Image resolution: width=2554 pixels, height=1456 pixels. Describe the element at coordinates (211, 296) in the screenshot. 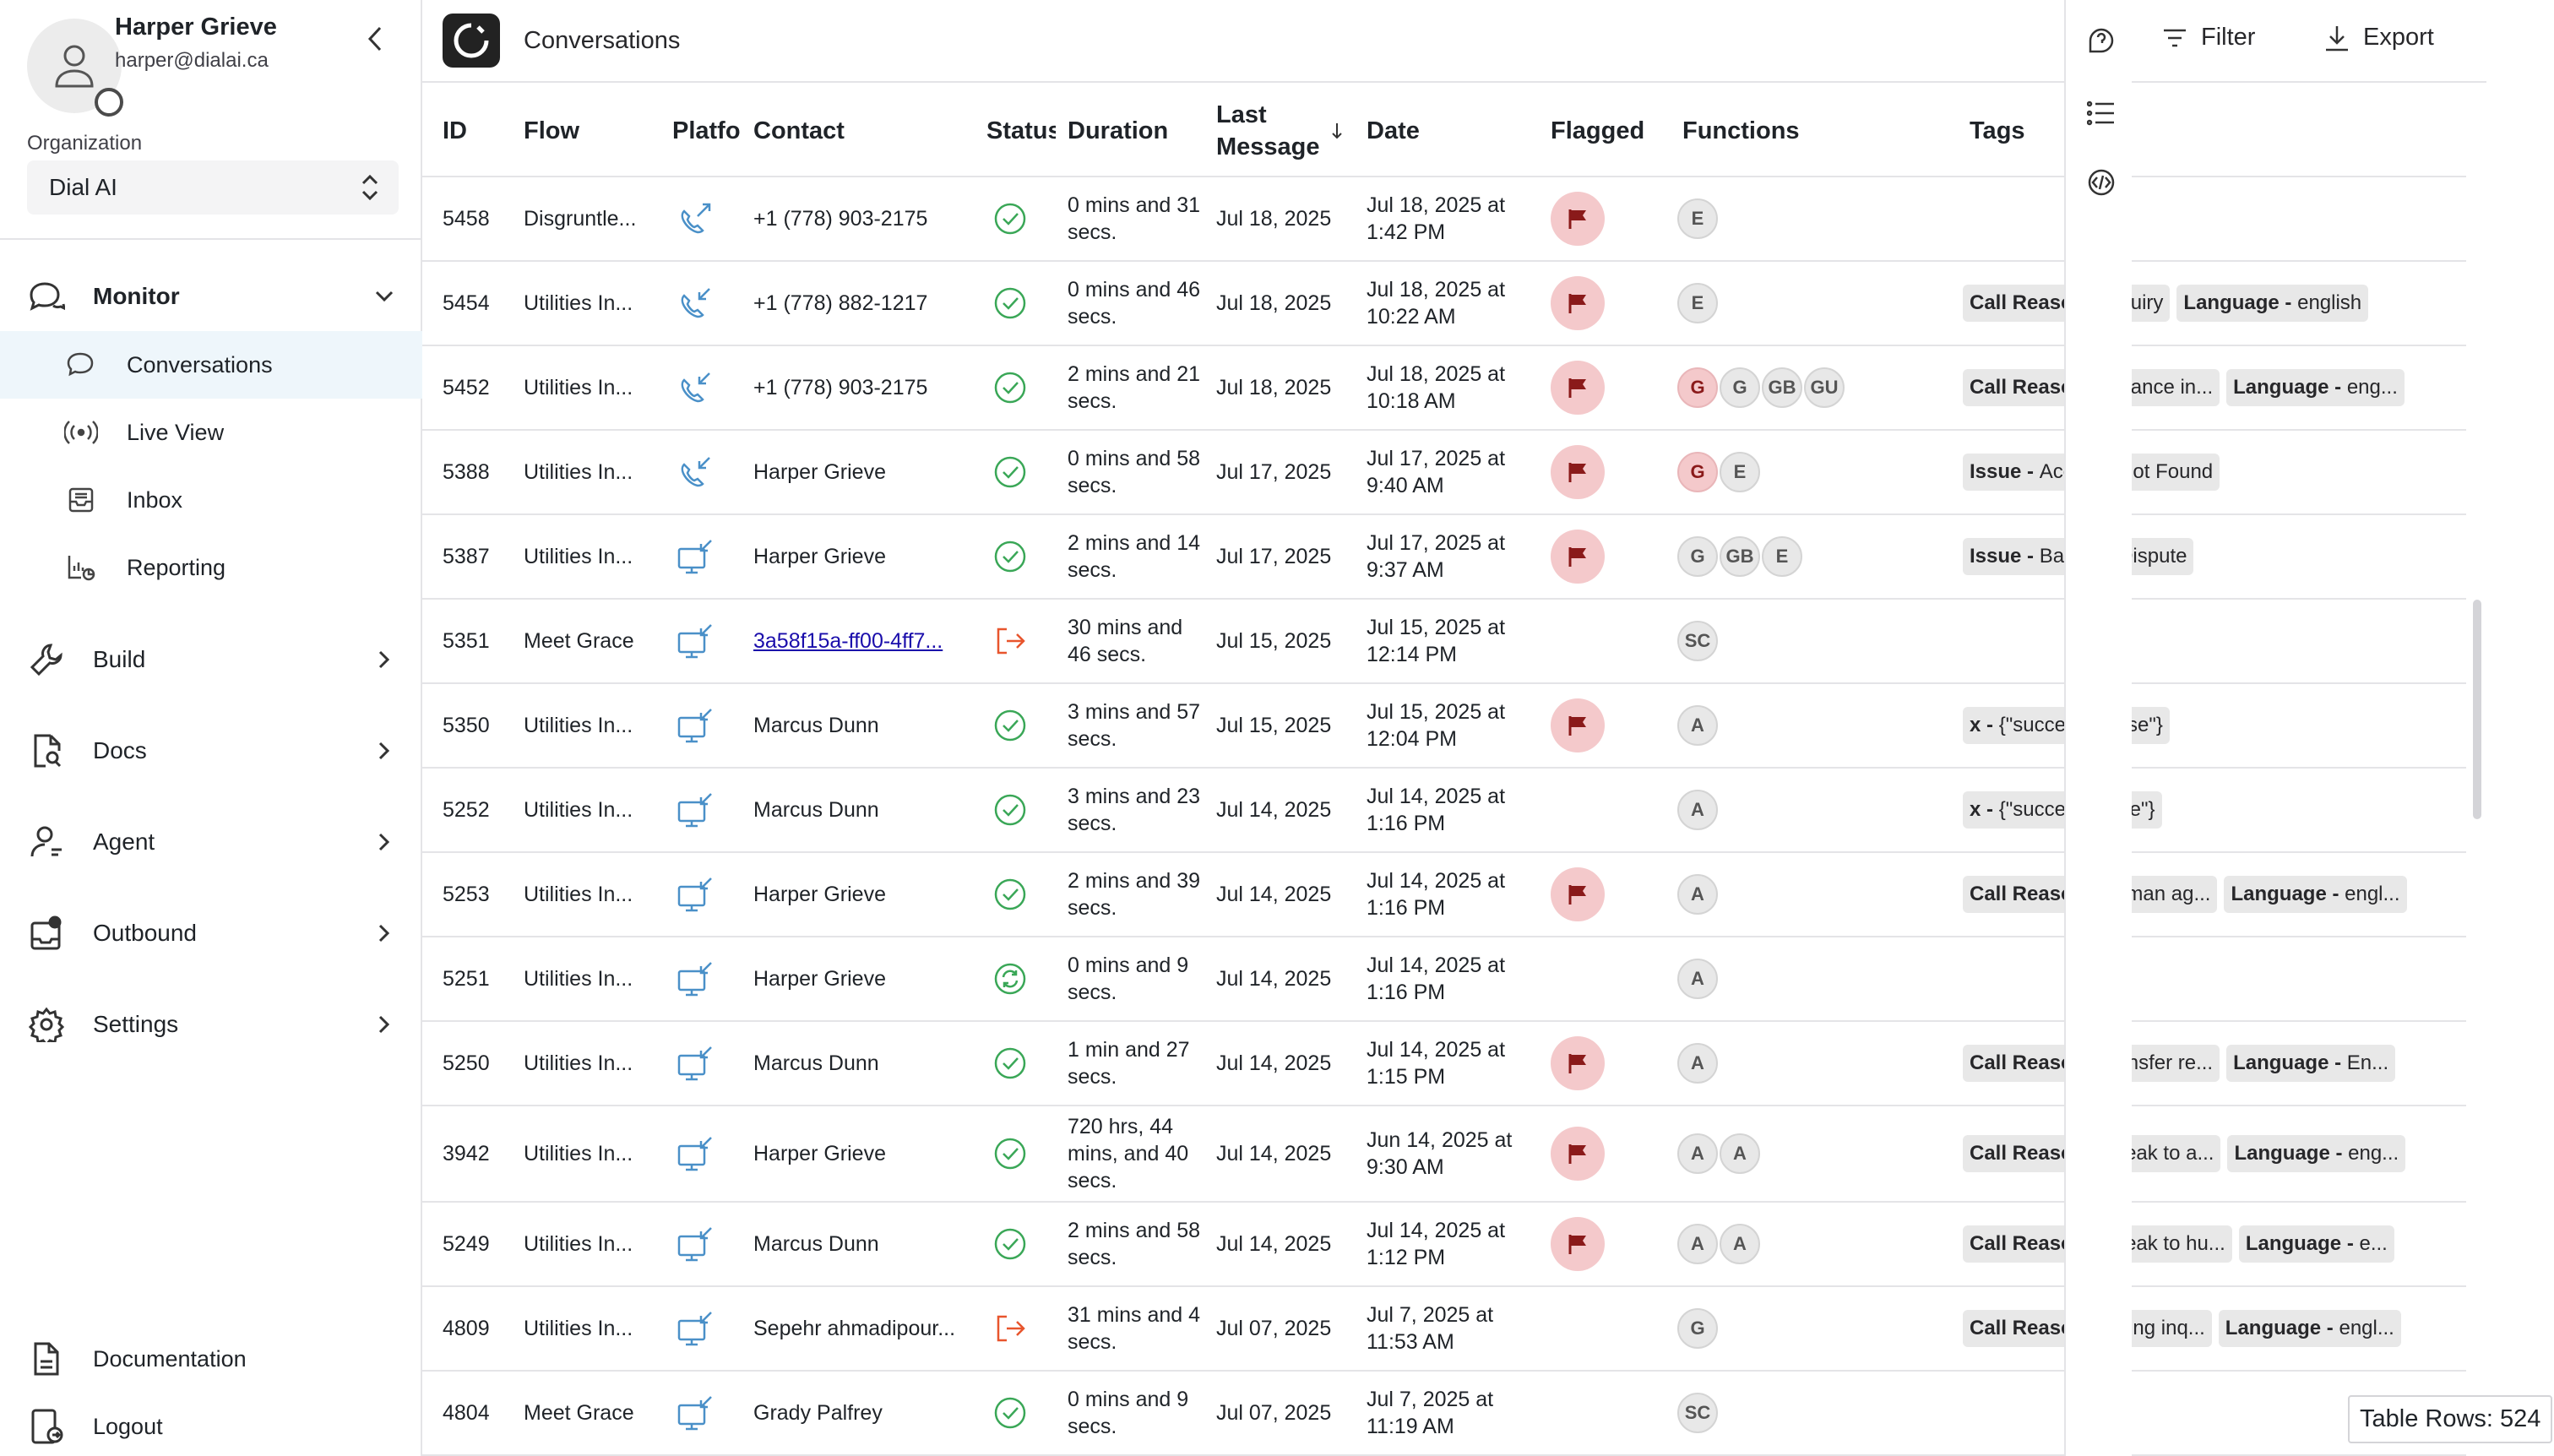

I see `sidebar-item-monitor: Monitor` at that location.